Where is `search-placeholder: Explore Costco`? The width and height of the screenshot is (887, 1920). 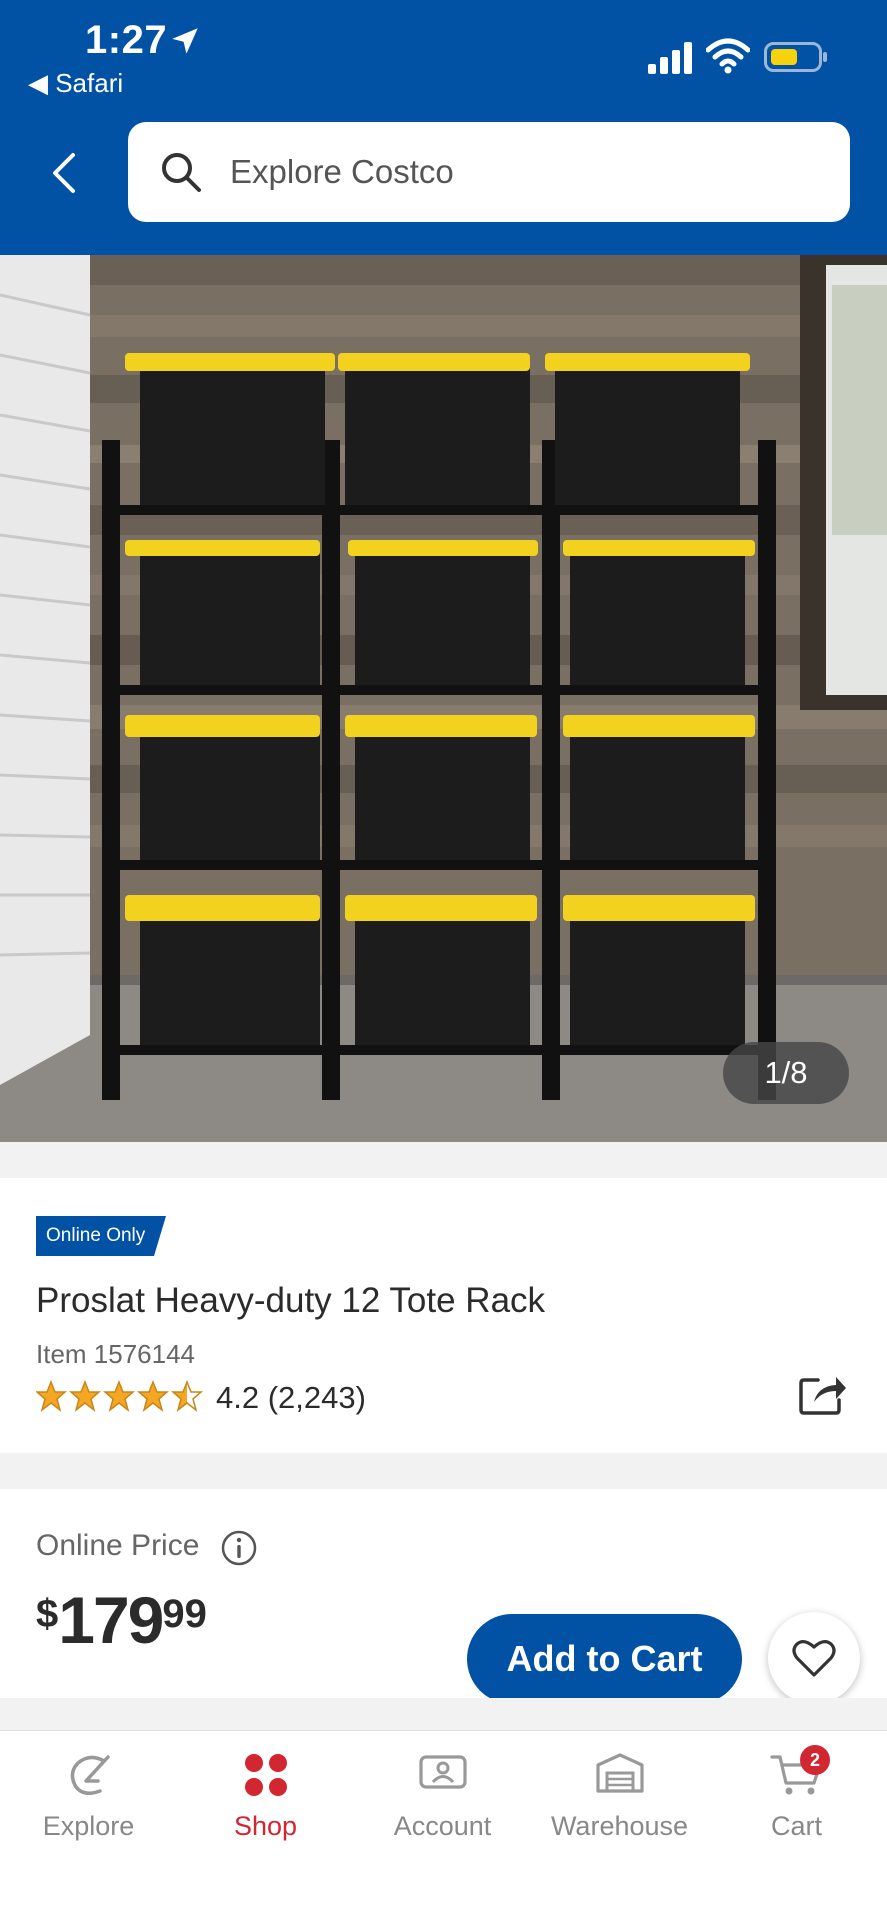 search-placeholder: Explore Costco is located at coordinates (342, 172).